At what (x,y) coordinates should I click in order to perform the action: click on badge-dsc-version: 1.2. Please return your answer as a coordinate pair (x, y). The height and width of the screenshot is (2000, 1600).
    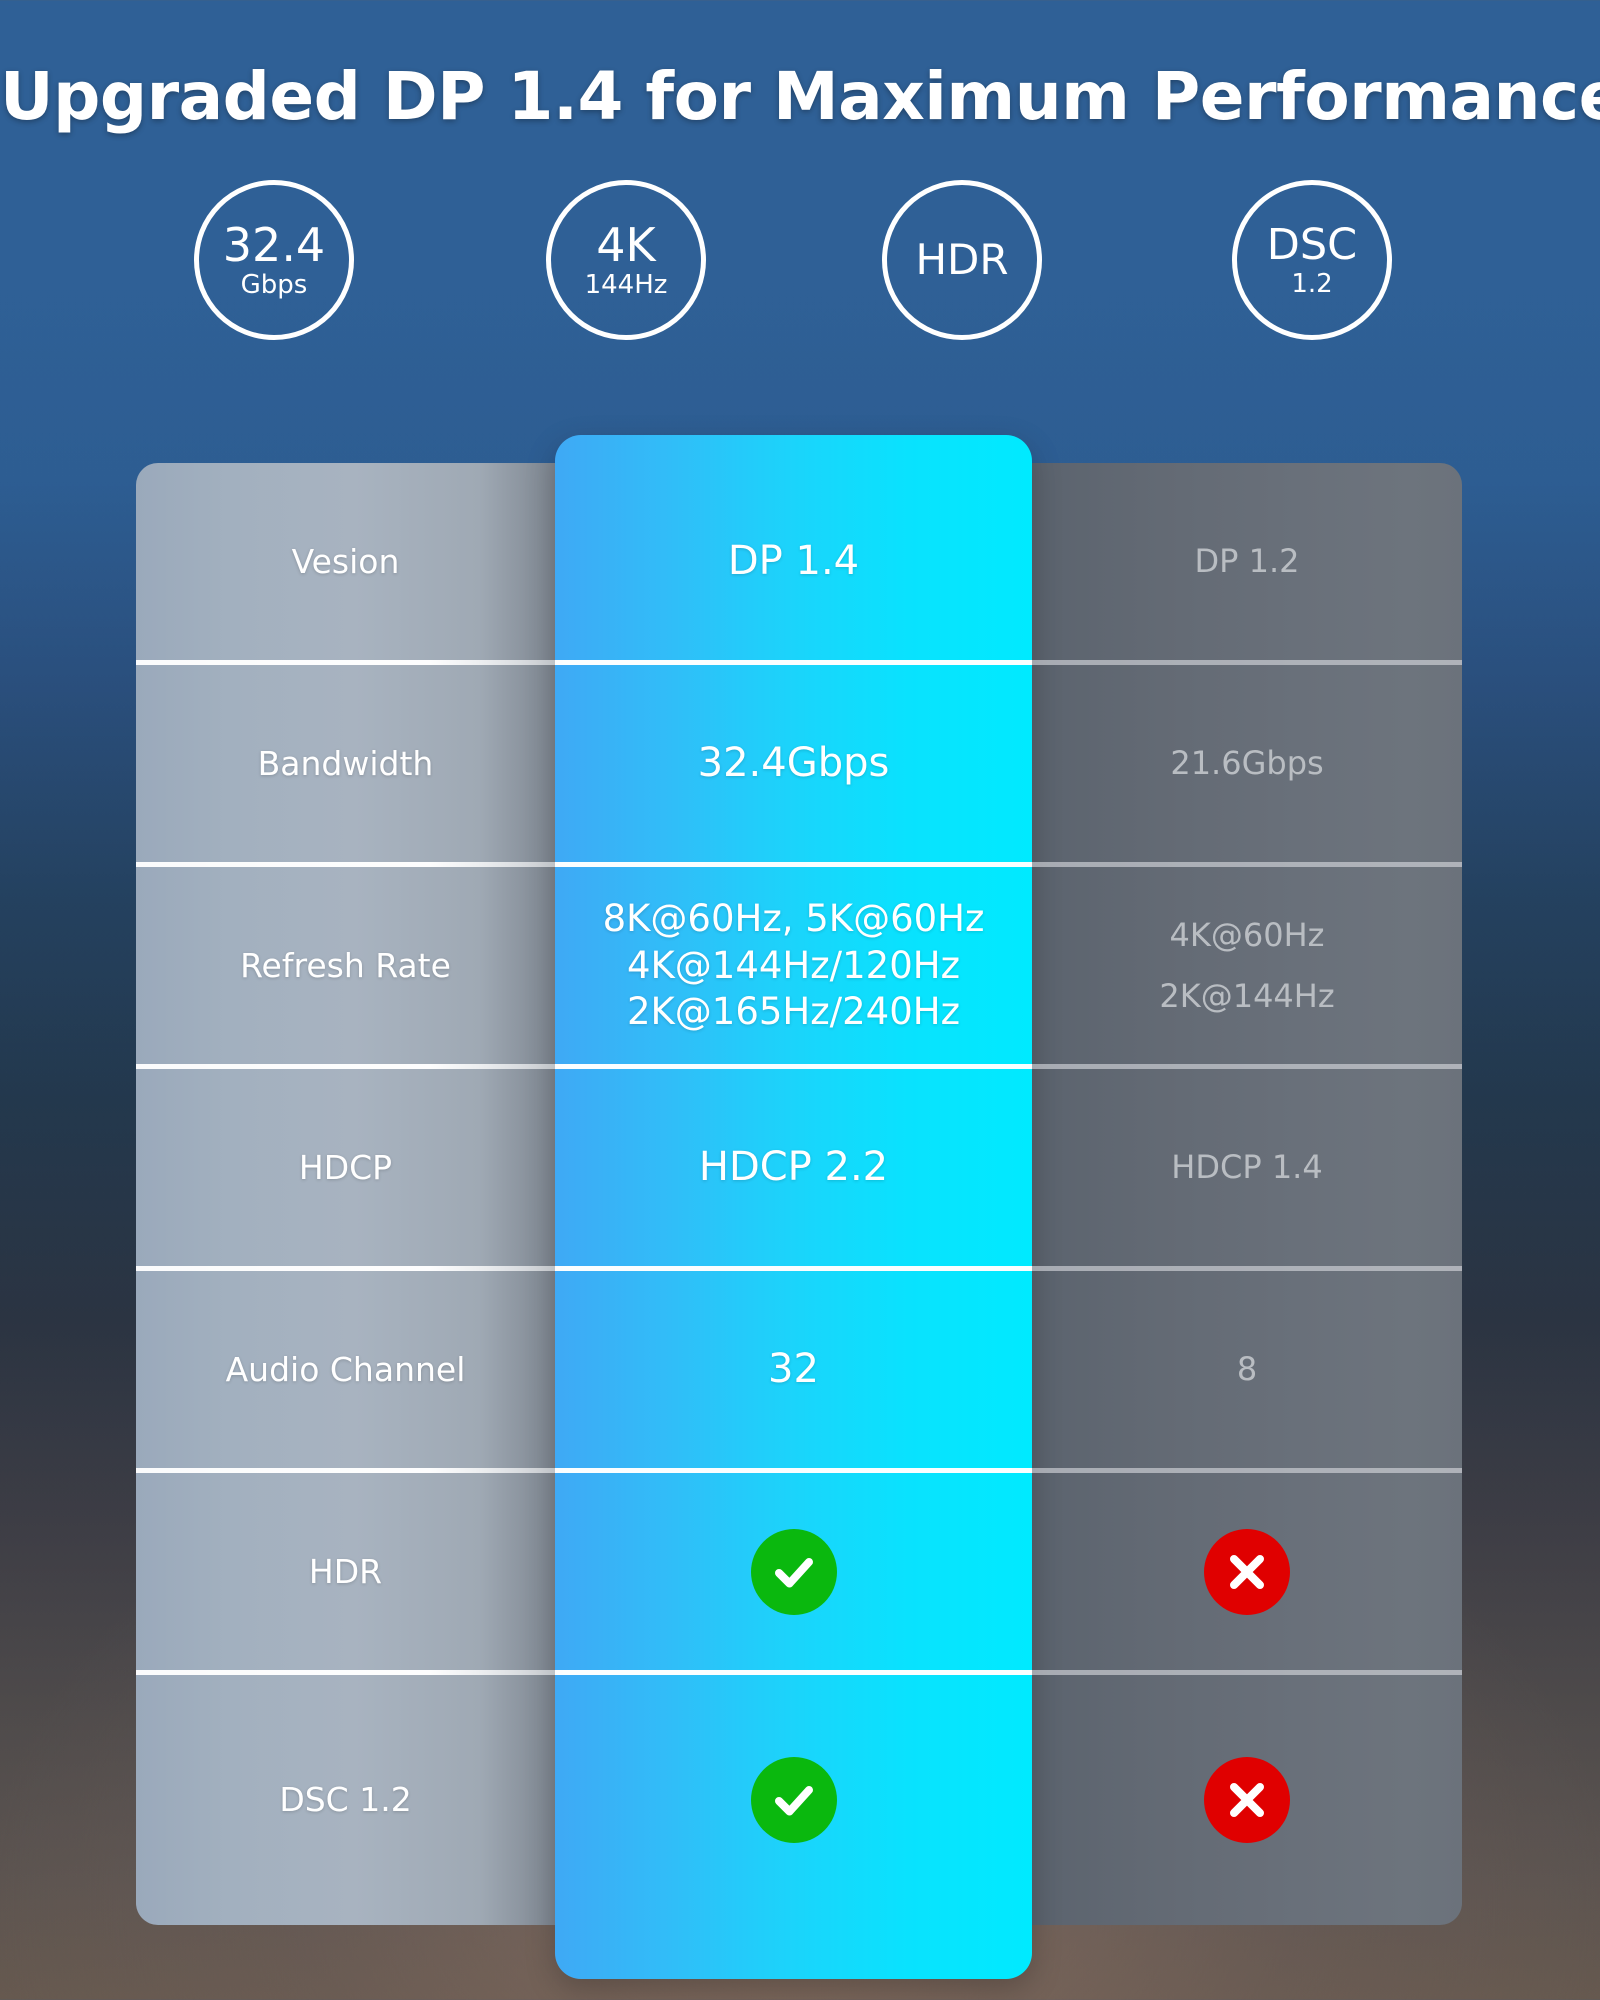
    Looking at the image, I should click on (1312, 283).